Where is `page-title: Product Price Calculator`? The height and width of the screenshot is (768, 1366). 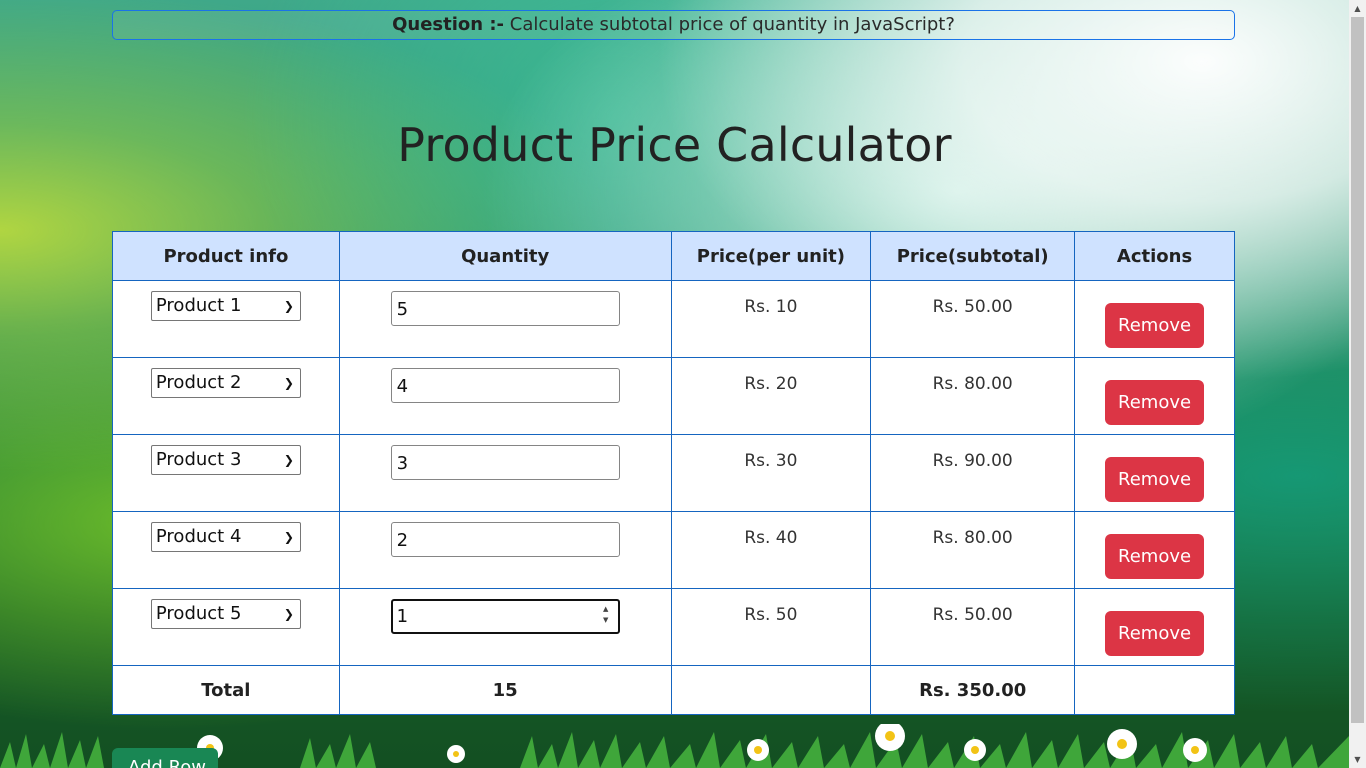 page-title: Product Price Calculator is located at coordinates (674, 145).